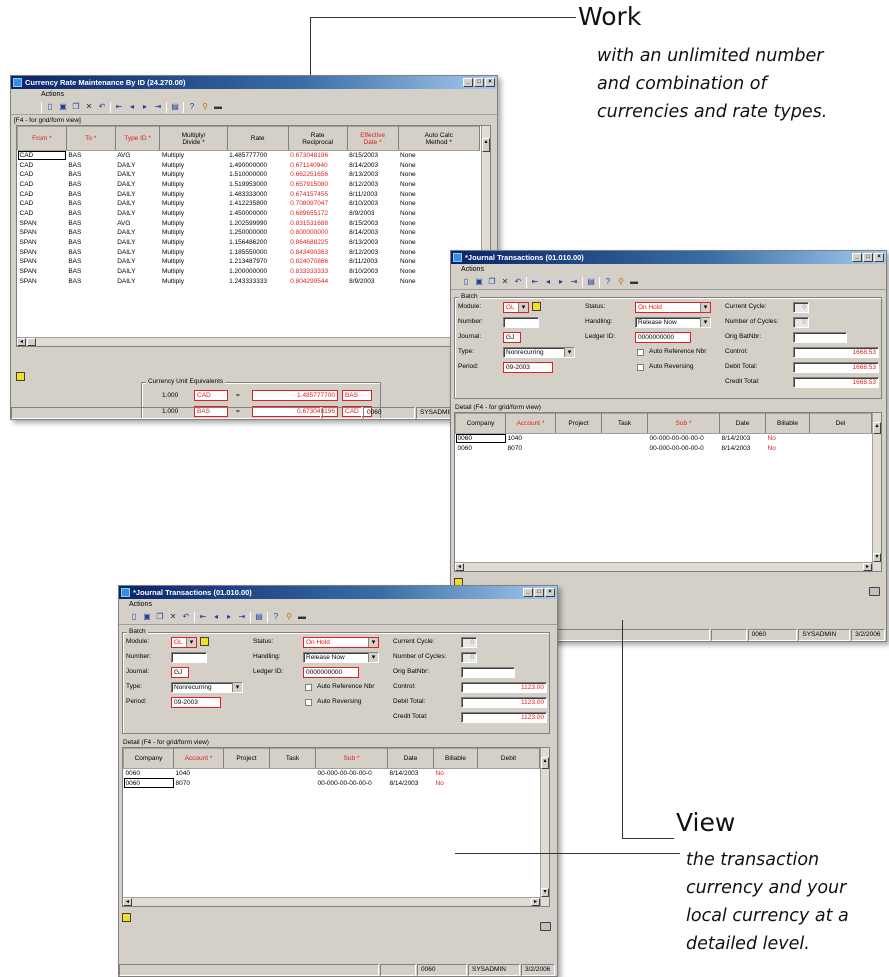 The width and height of the screenshot is (889, 977). I want to click on column-header: Effective Date *, so click(372, 138).